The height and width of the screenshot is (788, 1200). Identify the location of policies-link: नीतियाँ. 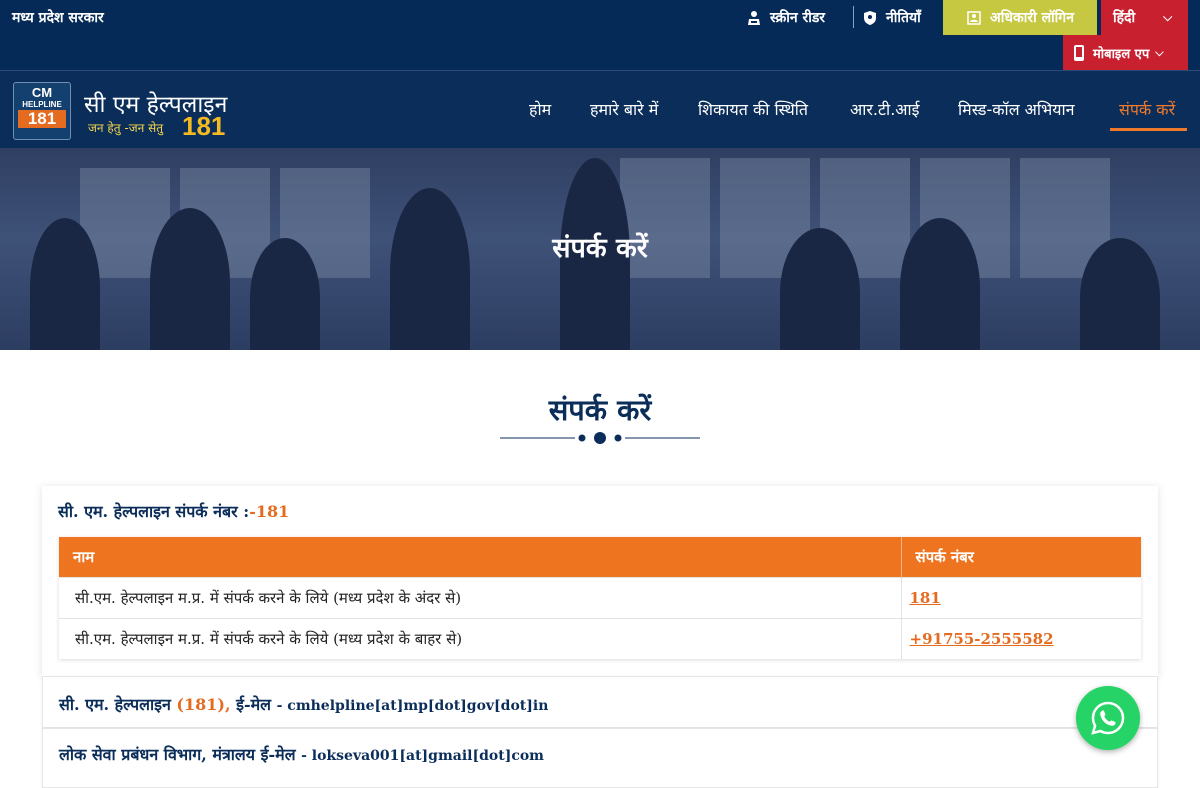
(891, 17).